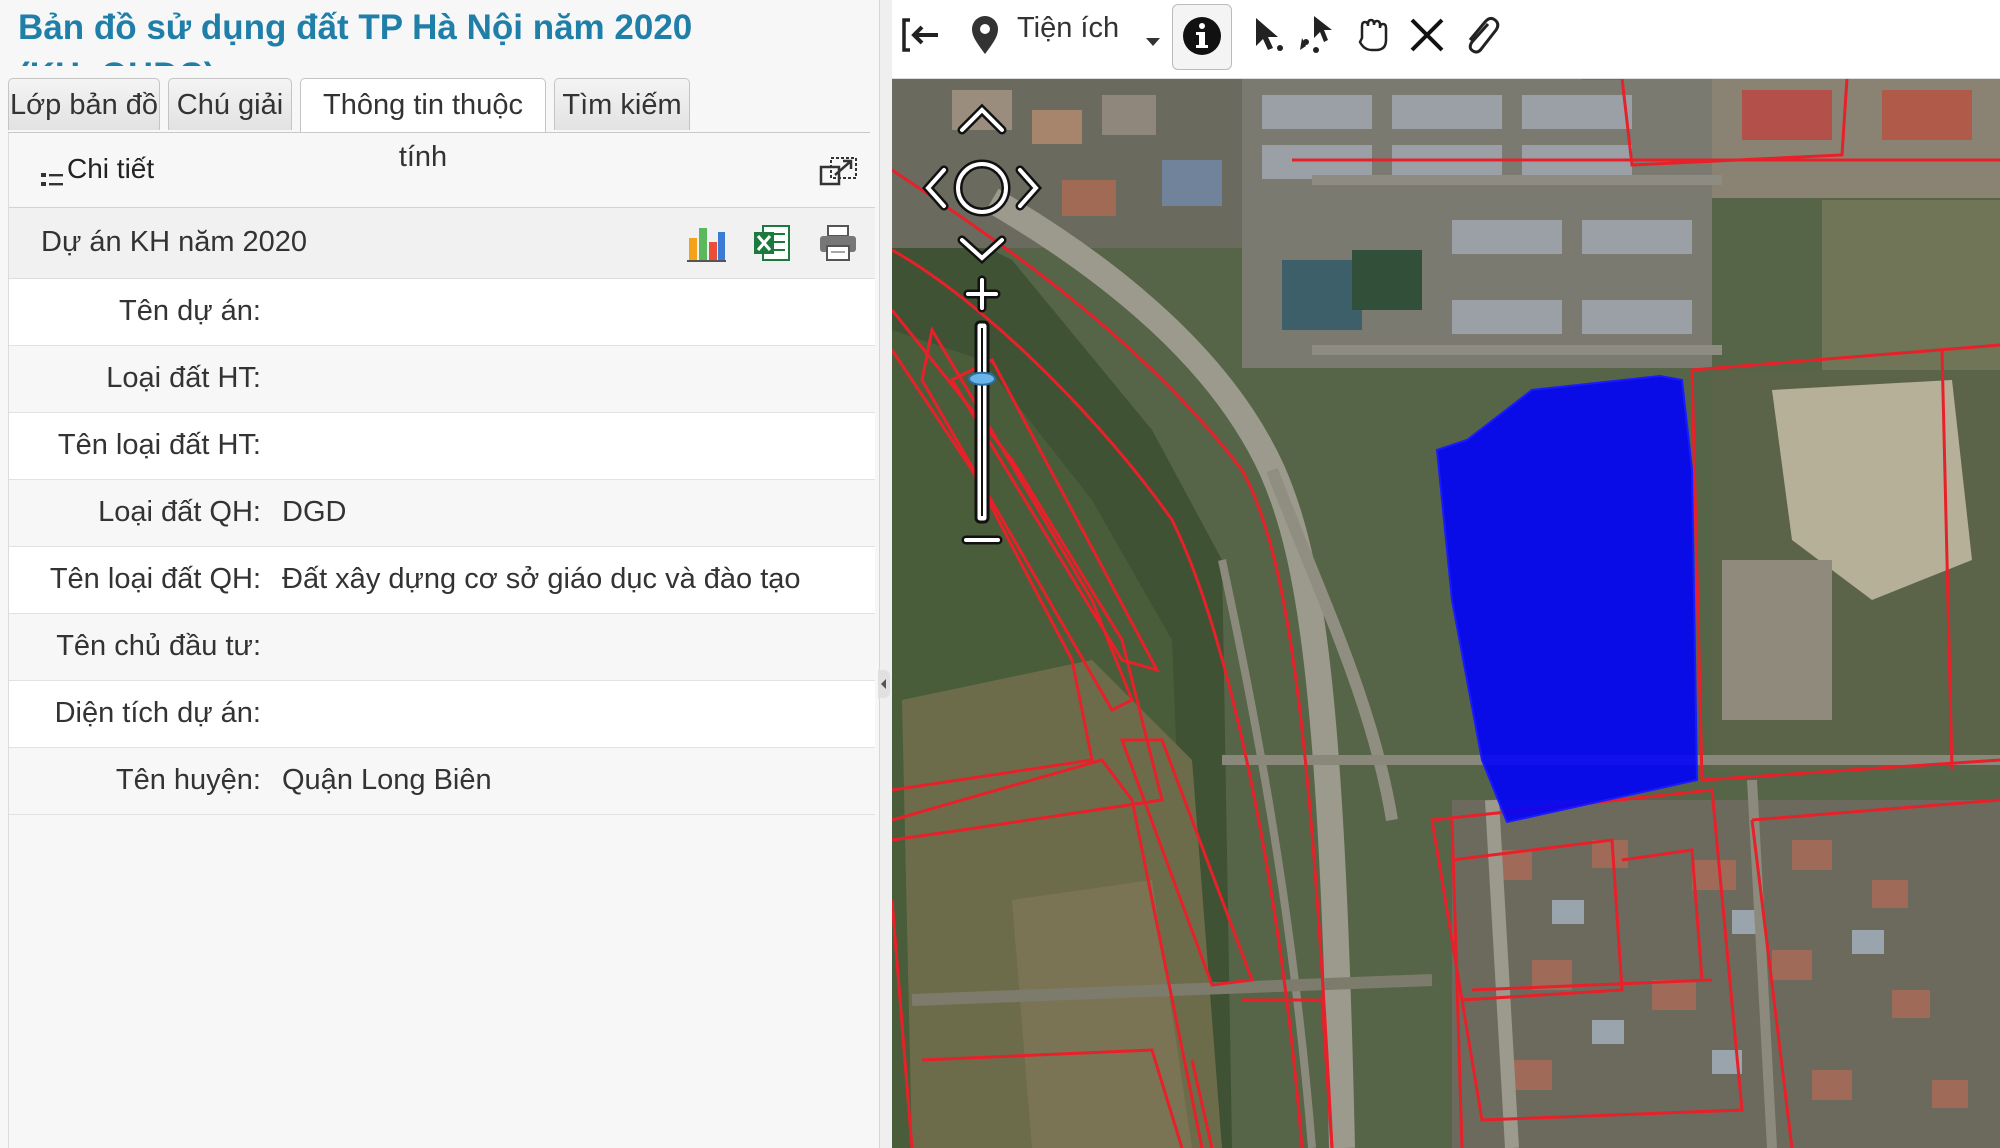 The height and width of the screenshot is (1148, 2000). I want to click on zoom-in-icon, so click(982, 294).